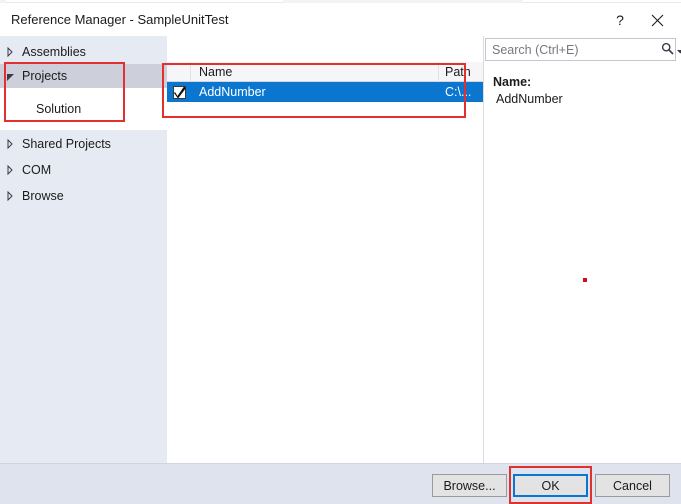 This screenshot has height=504, width=681. What do you see at coordinates (461, 72) in the screenshot?
I see `column-header-path: Path` at bounding box center [461, 72].